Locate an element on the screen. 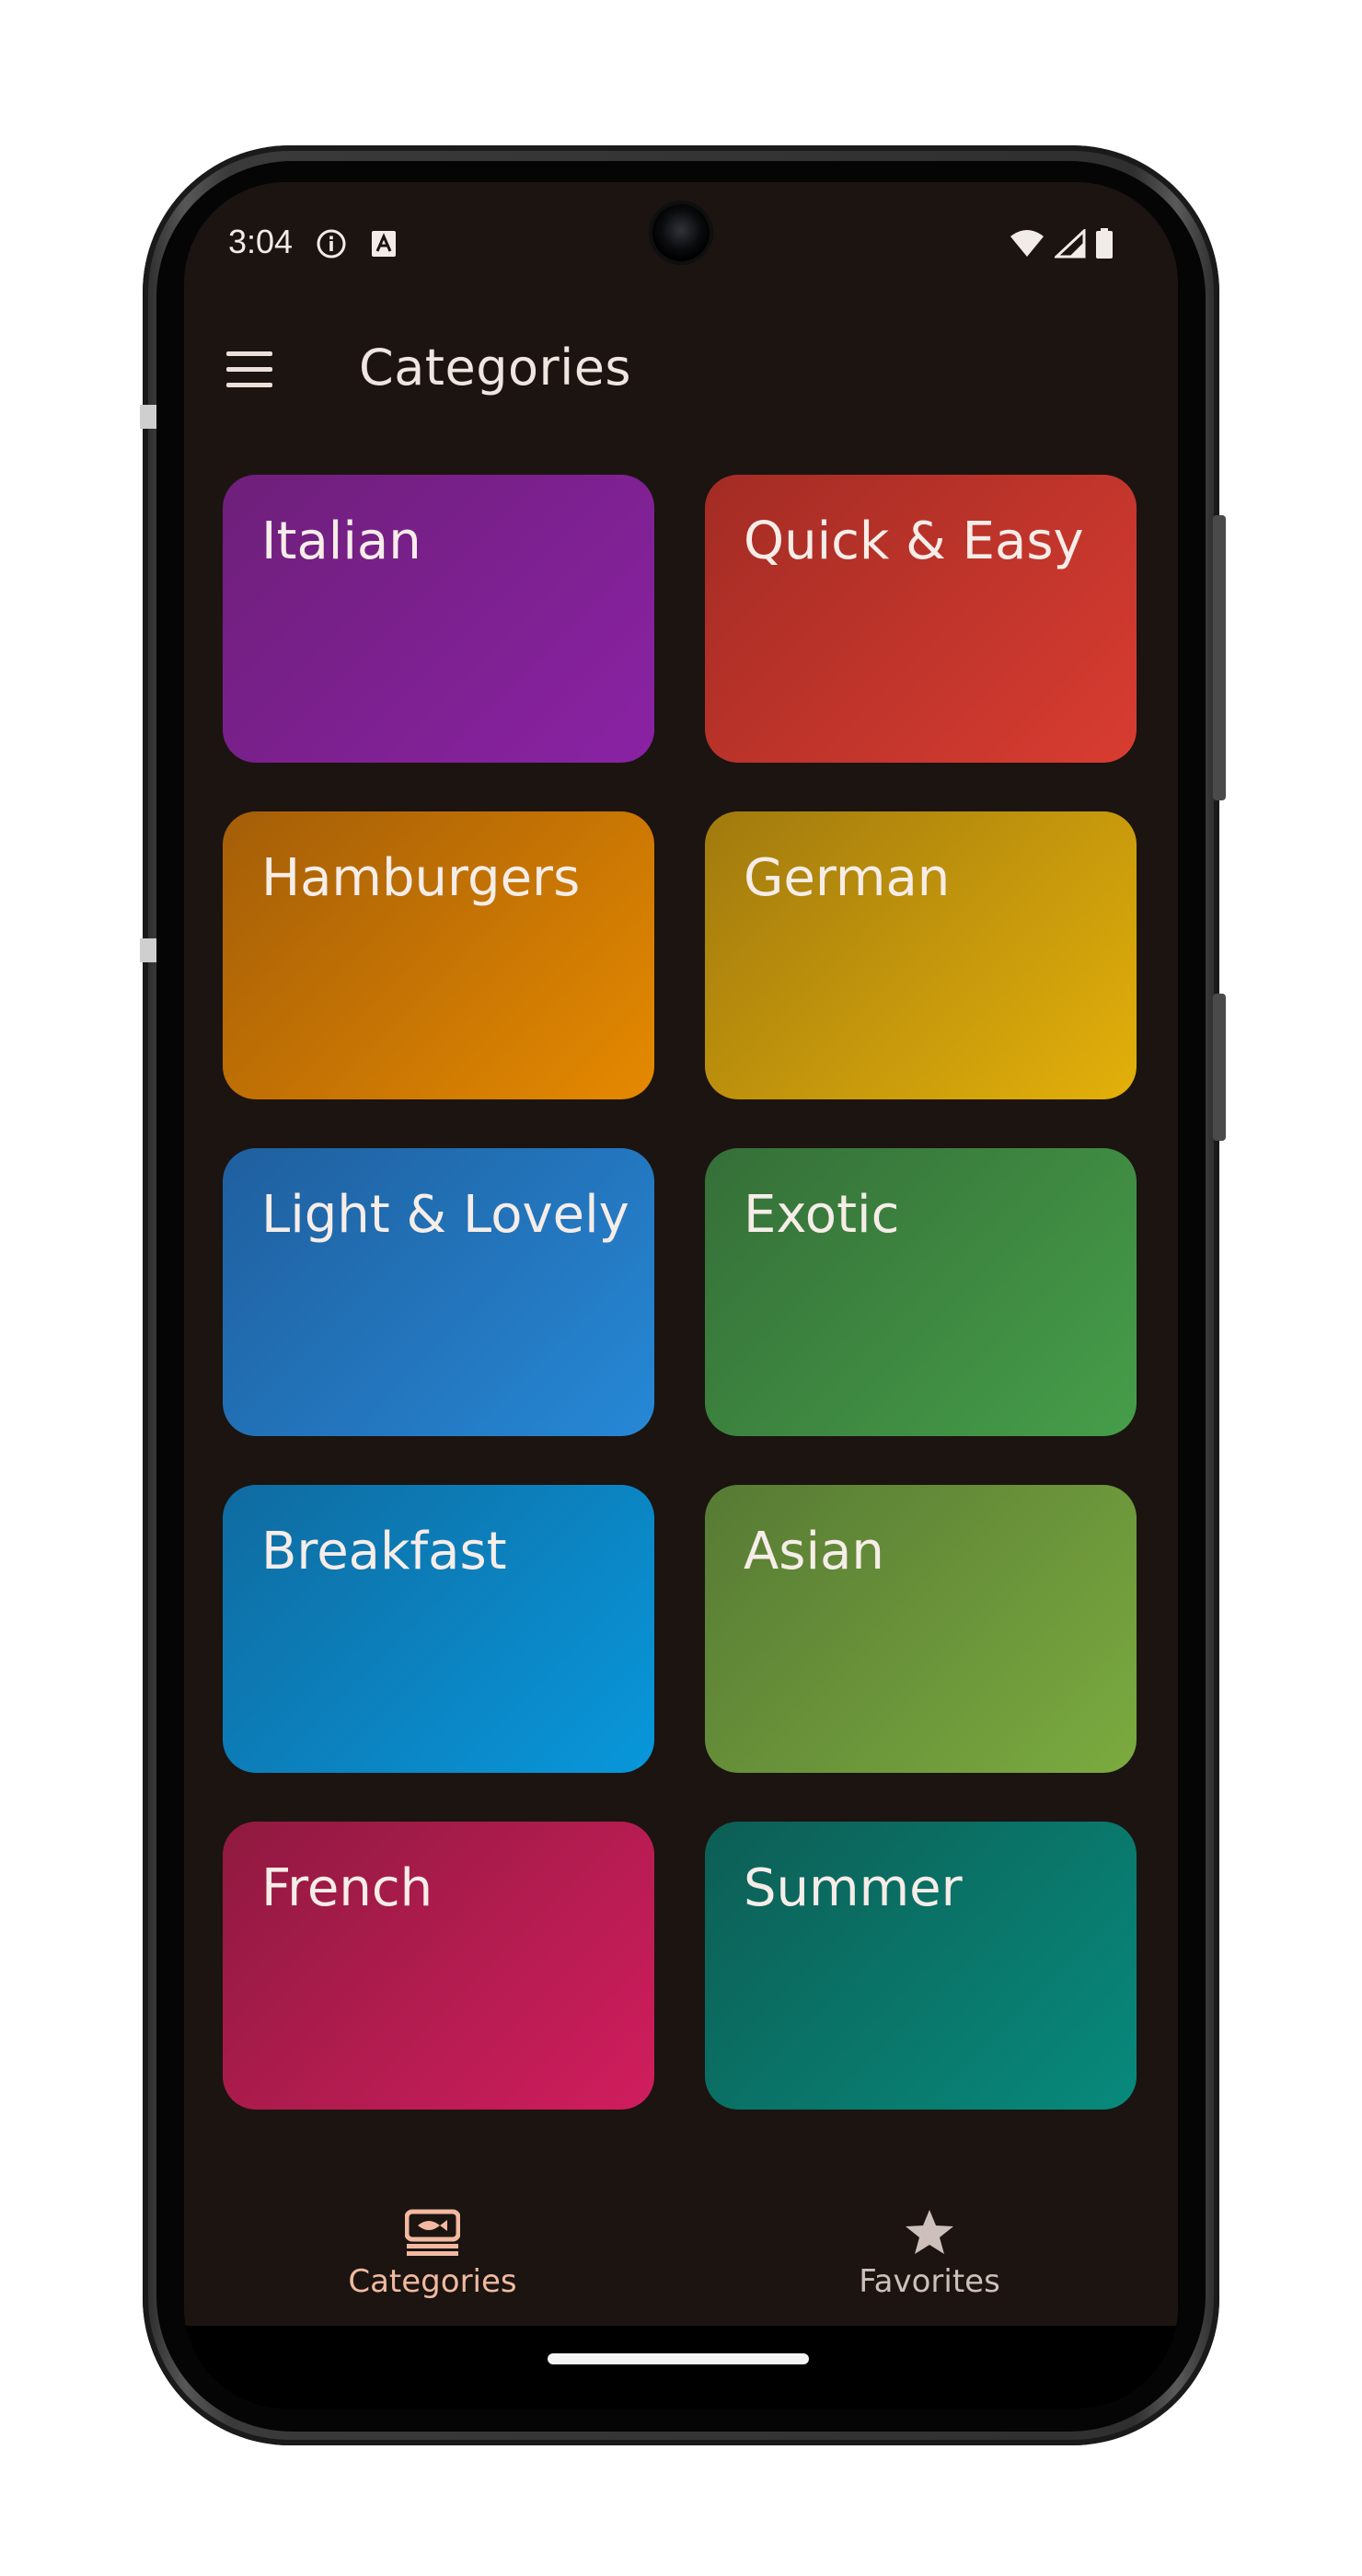  wifi-icon is located at coordinates (1027, 243).